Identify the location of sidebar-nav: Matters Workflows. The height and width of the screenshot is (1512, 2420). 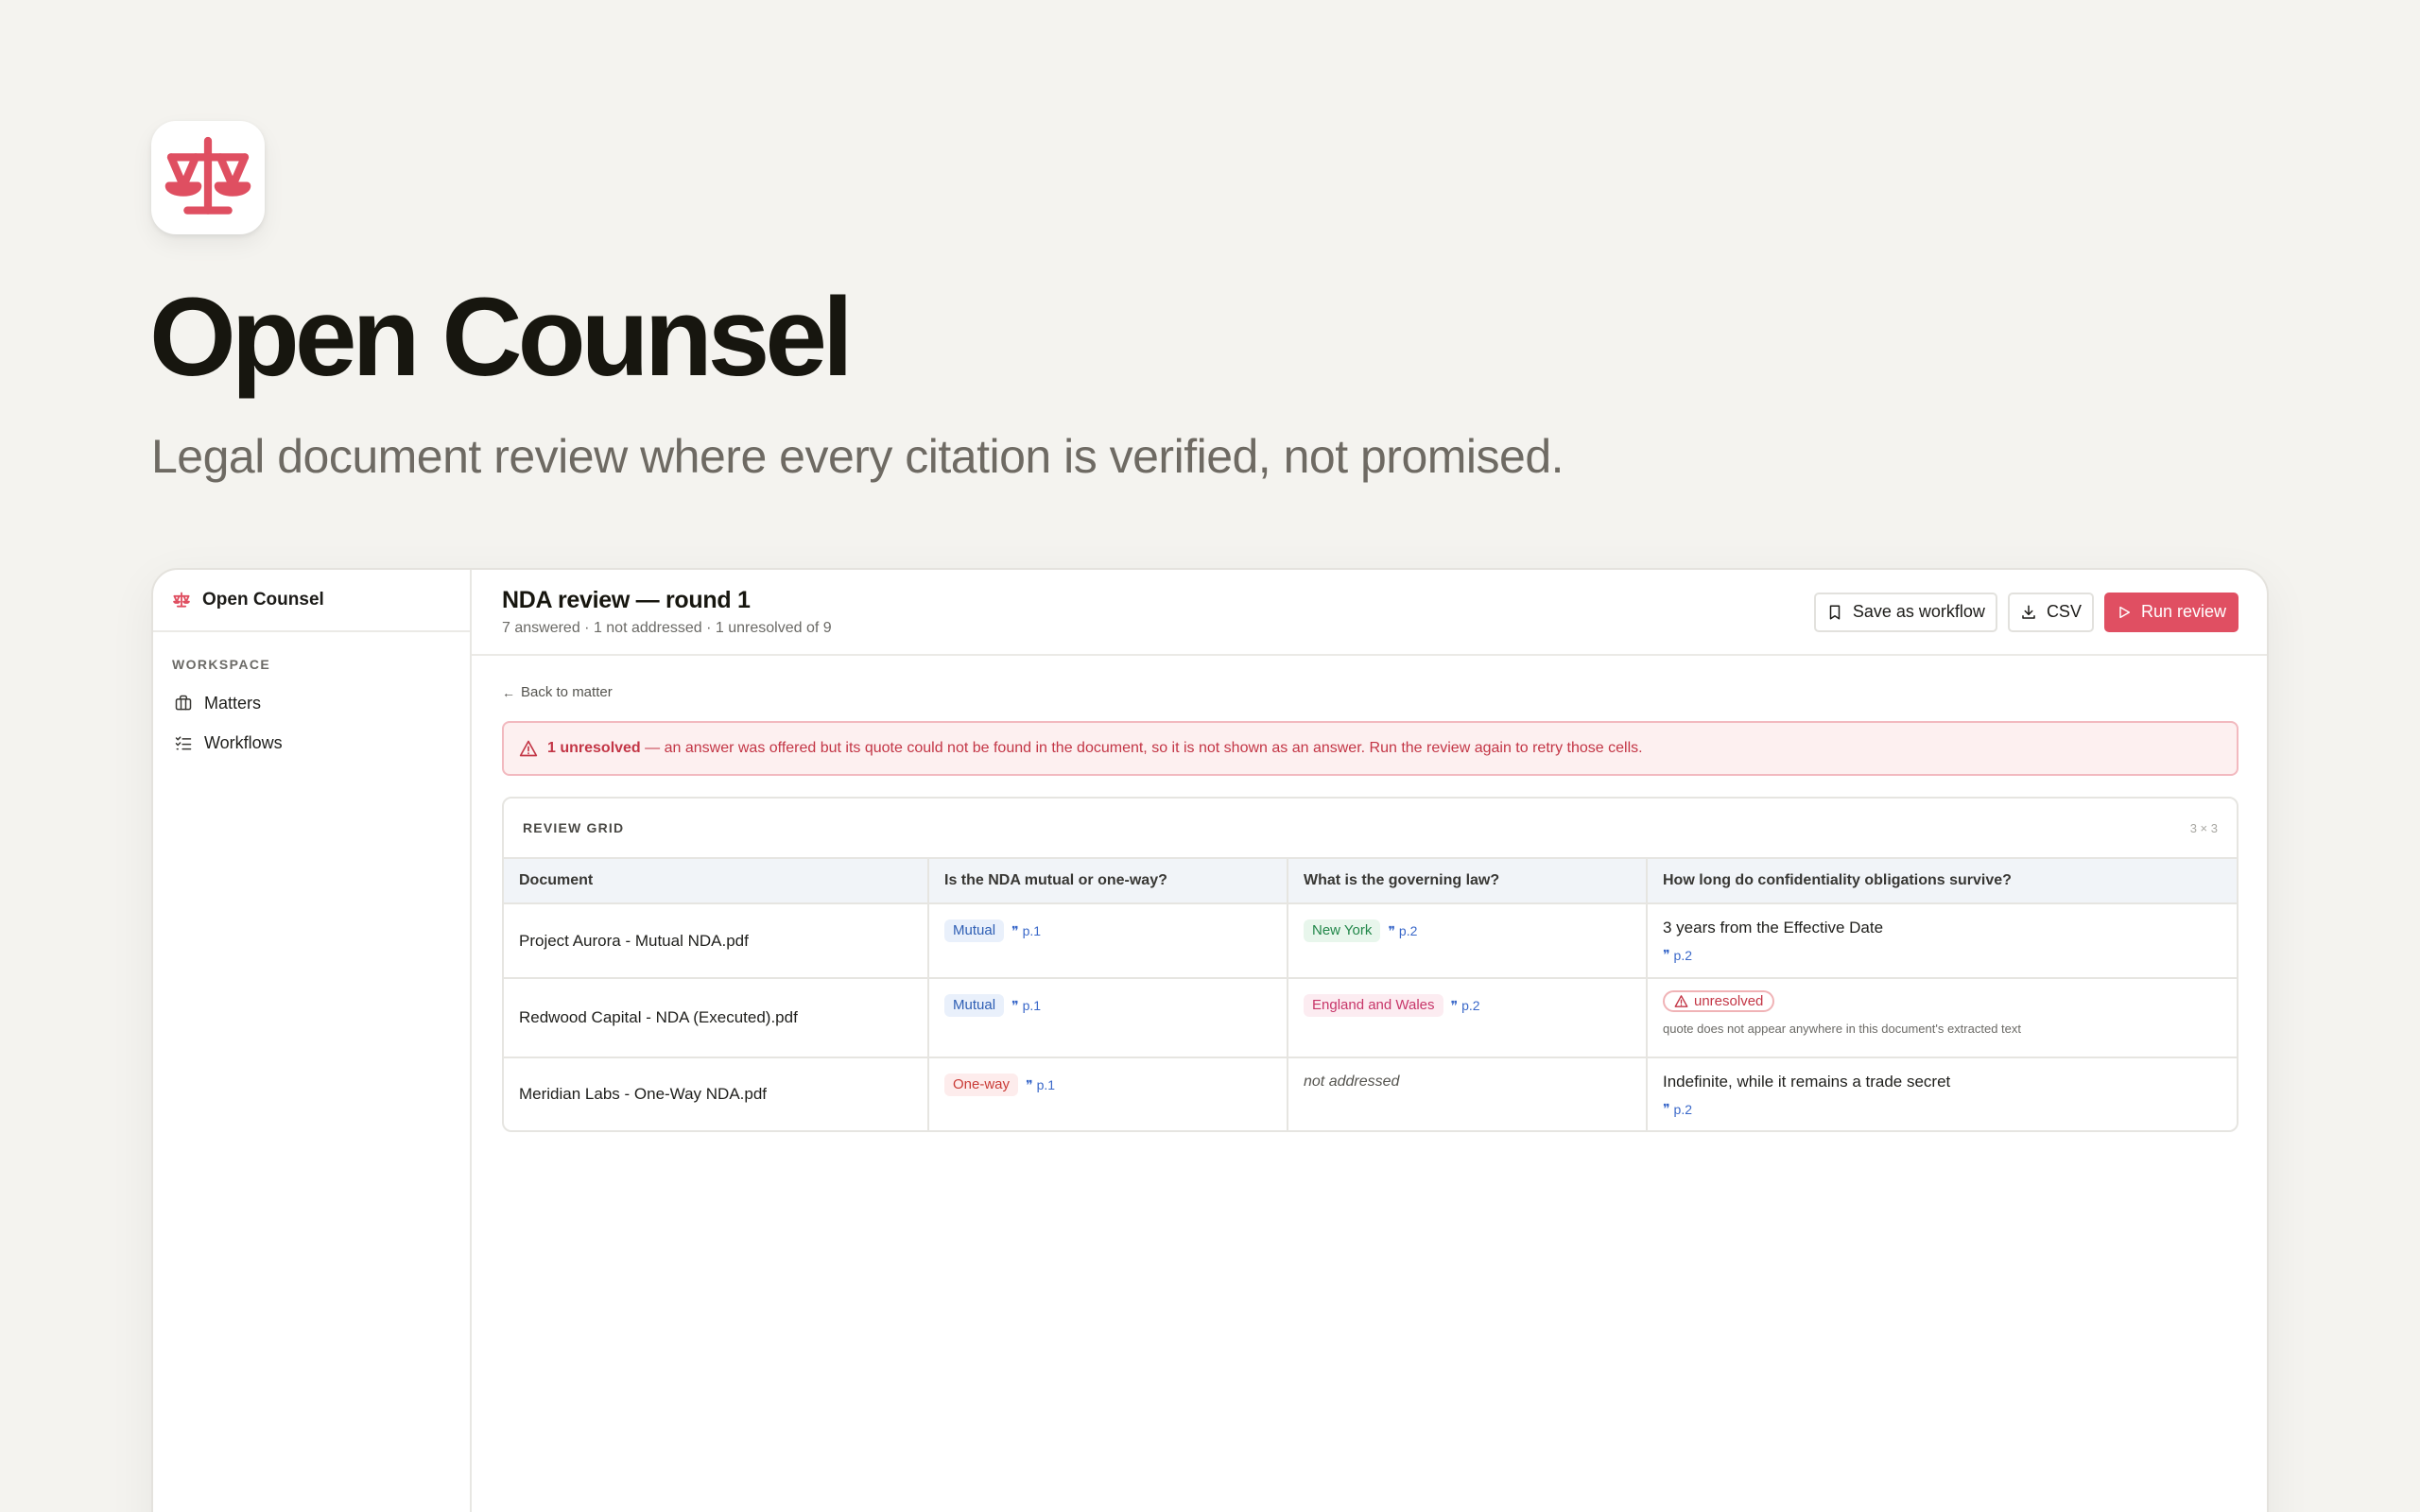
(311, 723).